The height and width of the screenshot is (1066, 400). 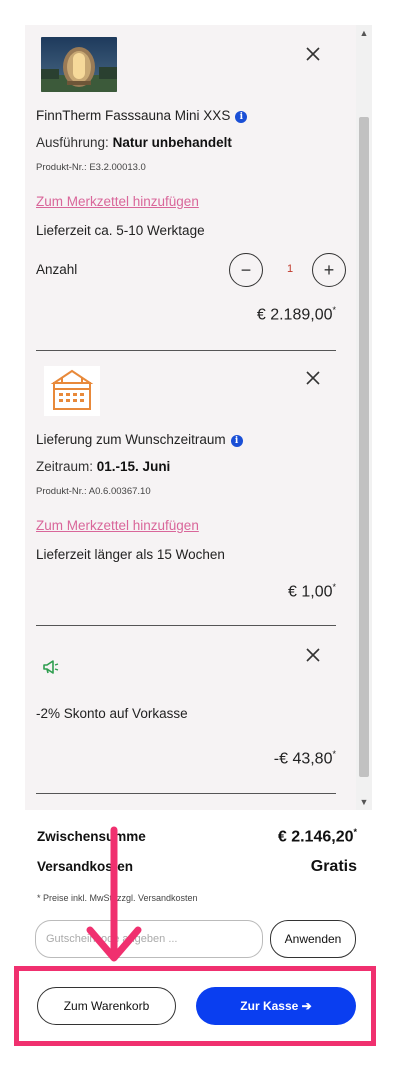 I want to click on item-variant-delivery-window: Zeitraum: 01.-15. Juni, so click(x=103, y=466).